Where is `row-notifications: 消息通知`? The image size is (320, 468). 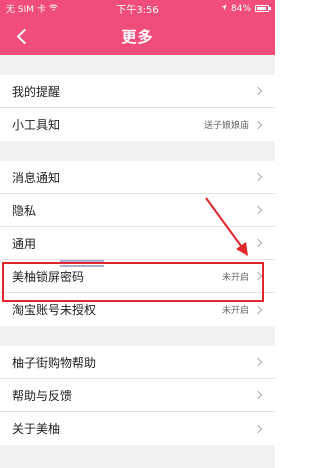 row-notifications: 消息通知 is located at coordinates (137, 177).